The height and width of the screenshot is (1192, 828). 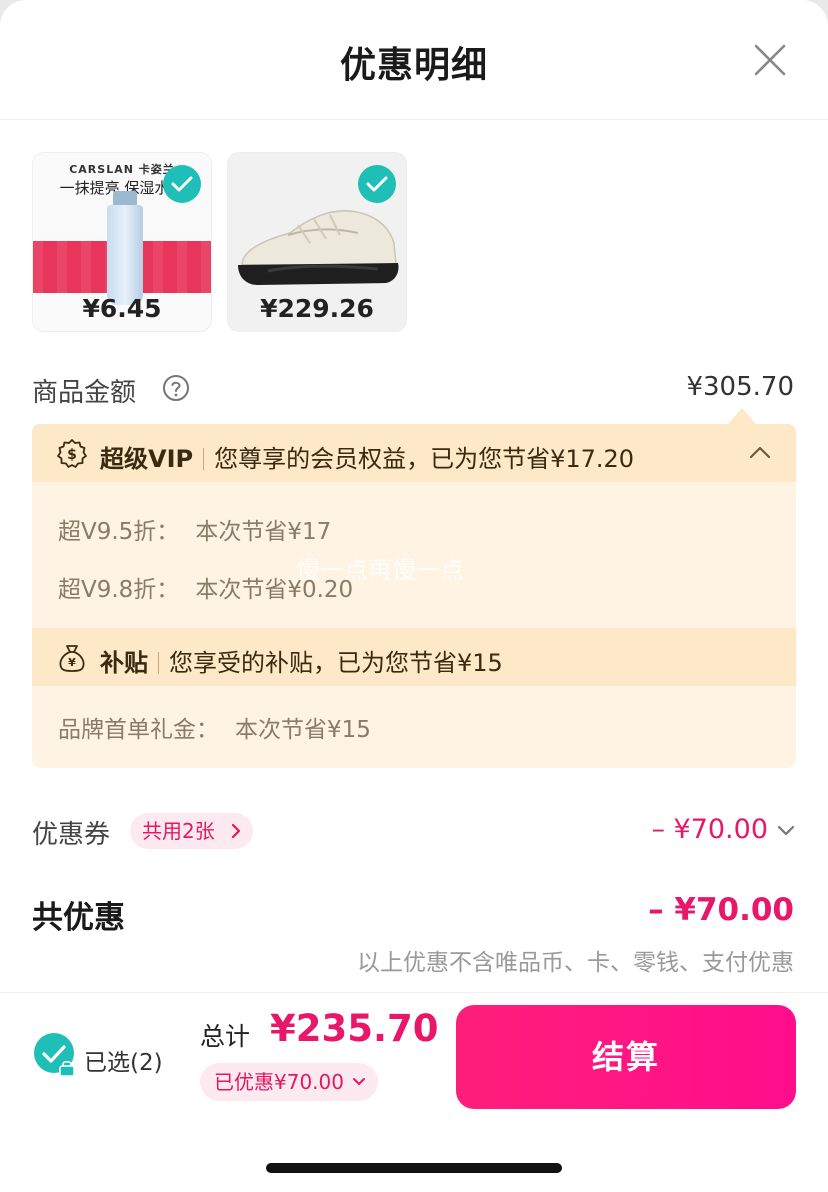 I want to click on saved-pill: 已优惠¥70.00, so click(x=289, y=1082).